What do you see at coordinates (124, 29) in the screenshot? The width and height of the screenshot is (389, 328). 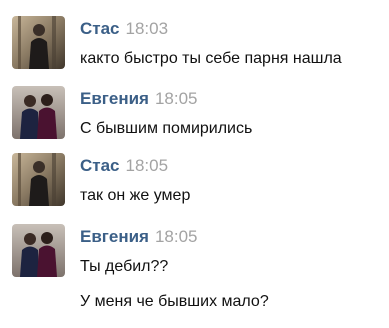 I see `message-header: Стас 18:03` at bounding box center [124, 29].